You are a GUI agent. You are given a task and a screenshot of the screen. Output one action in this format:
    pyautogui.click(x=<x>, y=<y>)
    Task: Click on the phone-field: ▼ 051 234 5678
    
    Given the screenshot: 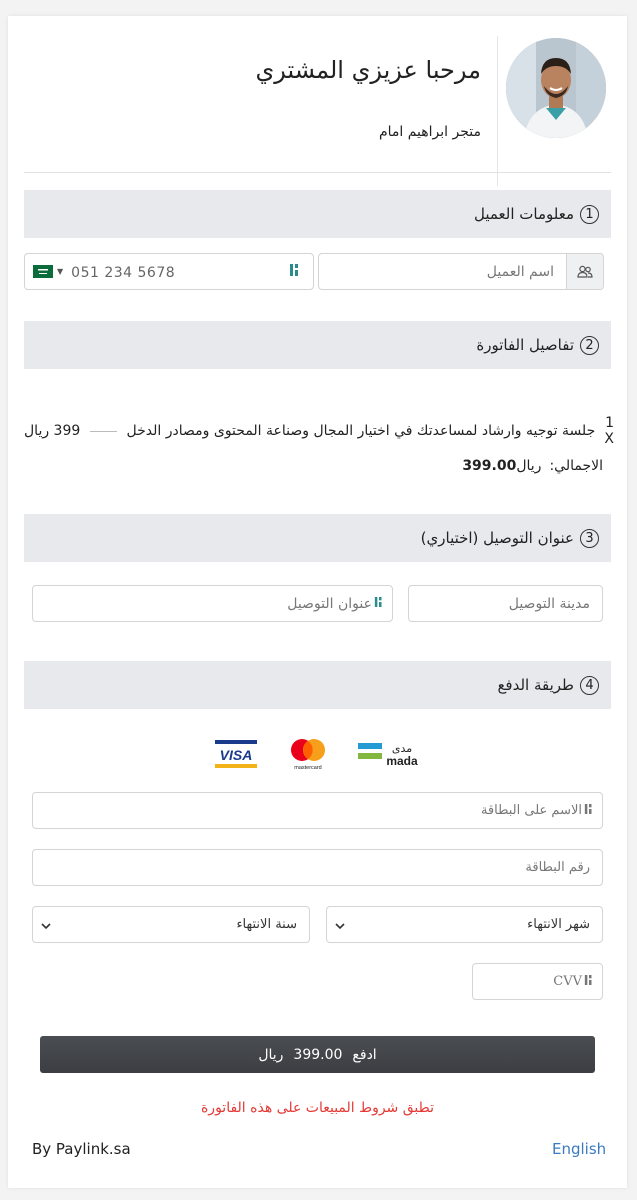 What is the action you would take?
    pyautogui.click(x=169, y=271)
    